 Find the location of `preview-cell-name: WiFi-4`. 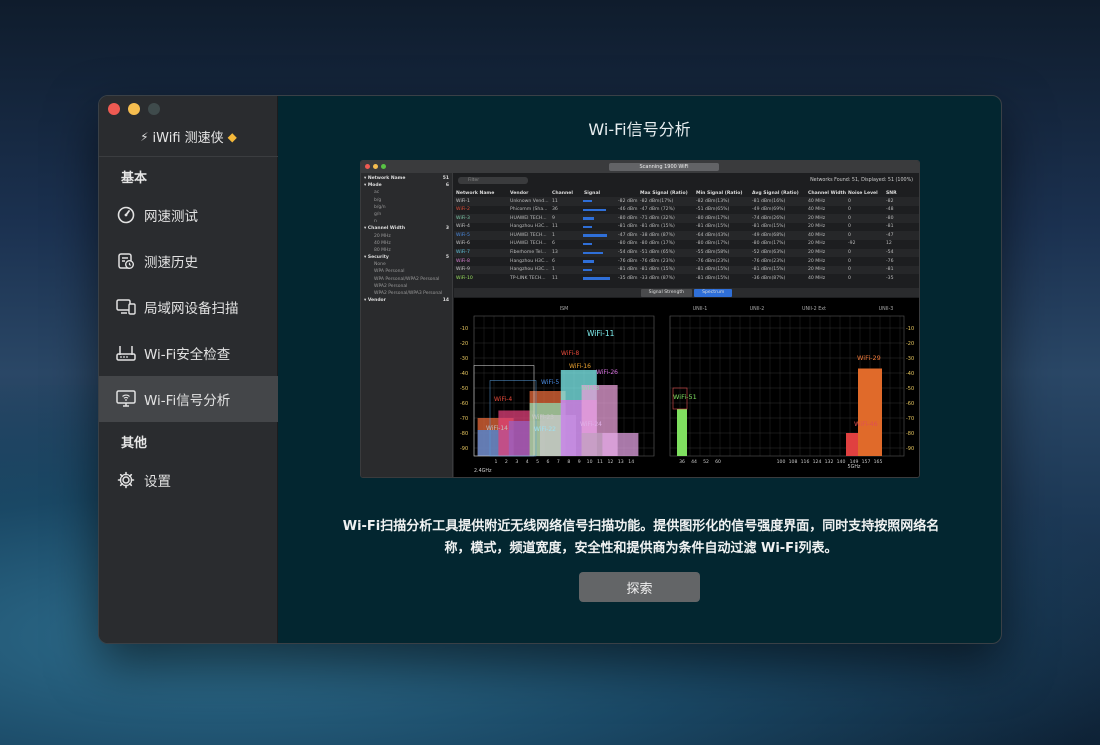

preview-cell-name: WiFi-4 is located at coordinates (463, 227).